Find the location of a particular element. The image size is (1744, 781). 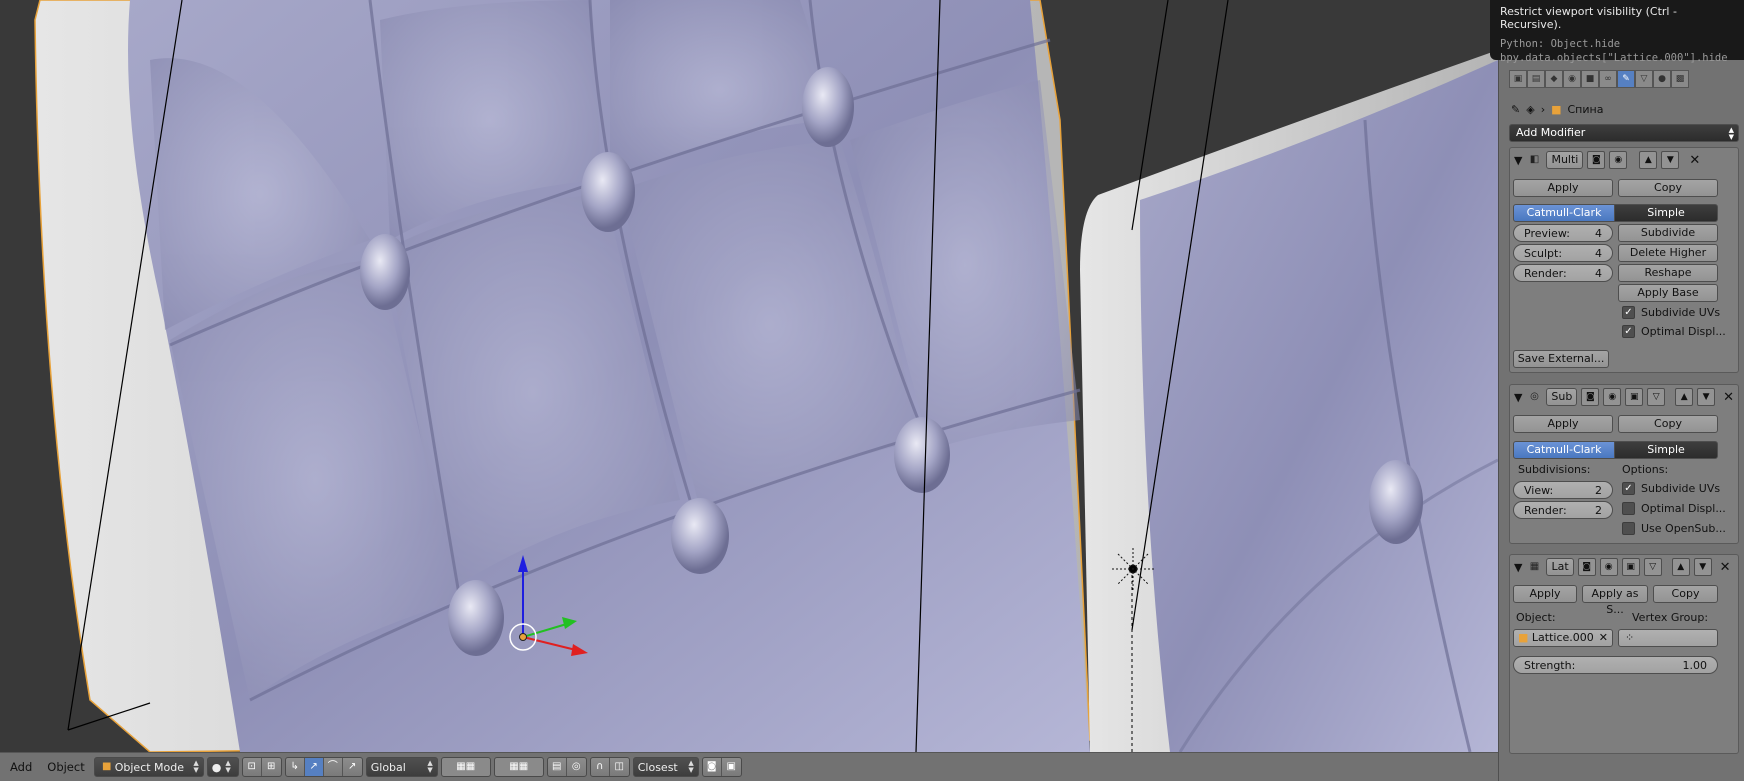

preview-label: Preview: is located at coordinates (1547, 233).